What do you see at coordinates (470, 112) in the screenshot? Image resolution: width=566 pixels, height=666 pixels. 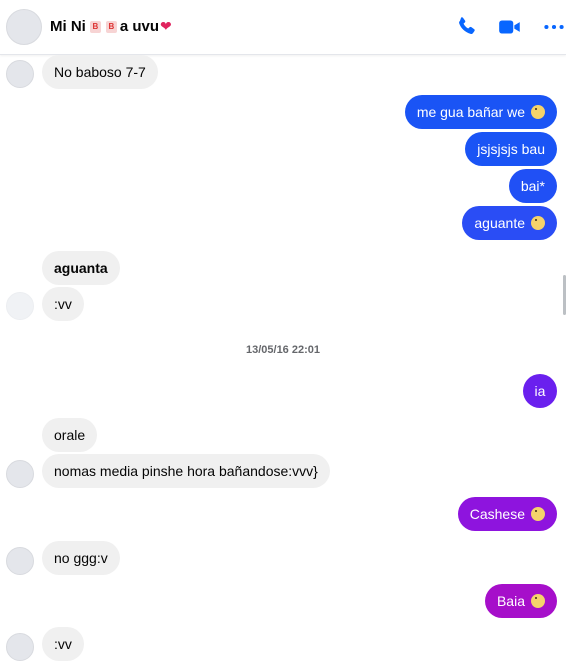 I see `message-text: me gua bañar we` at bounding box center [470, 112].